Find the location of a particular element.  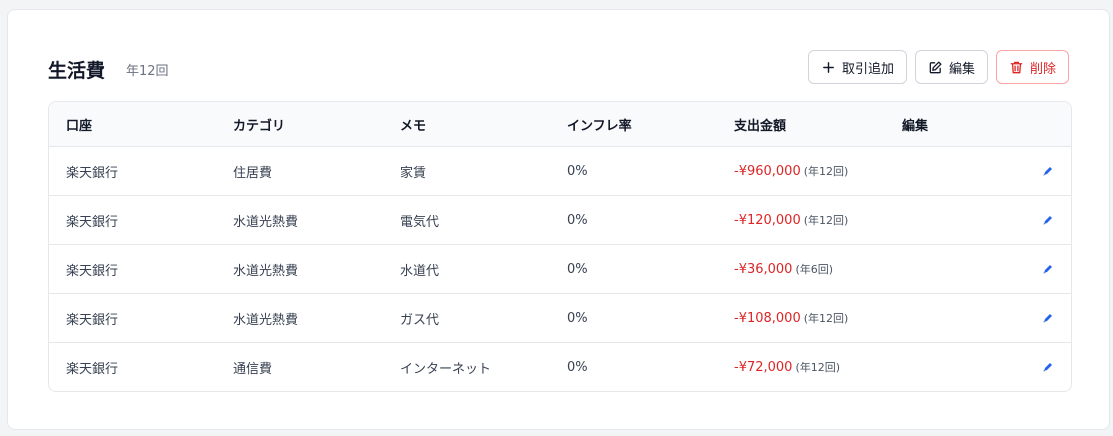

amount-value: -¥36,000 is located at coordinates (763, 269).